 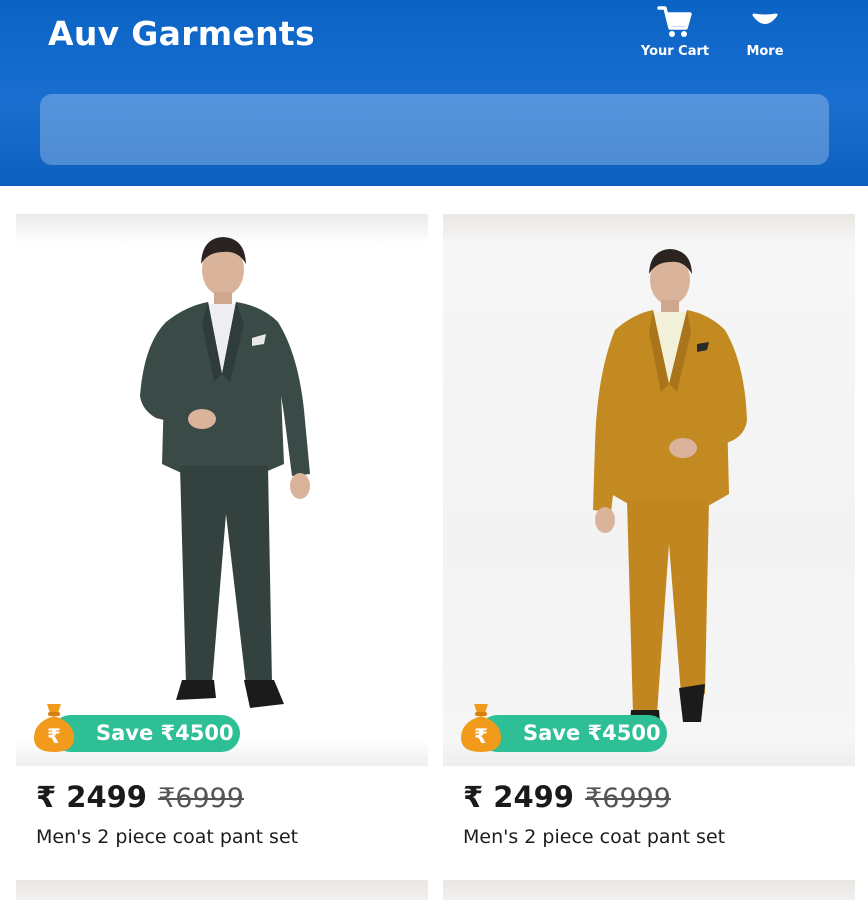 What do you see at coordinates (181, 33) in the screenshot?
I see `app-title: Auv Garments` at bounding box center [181, 33].